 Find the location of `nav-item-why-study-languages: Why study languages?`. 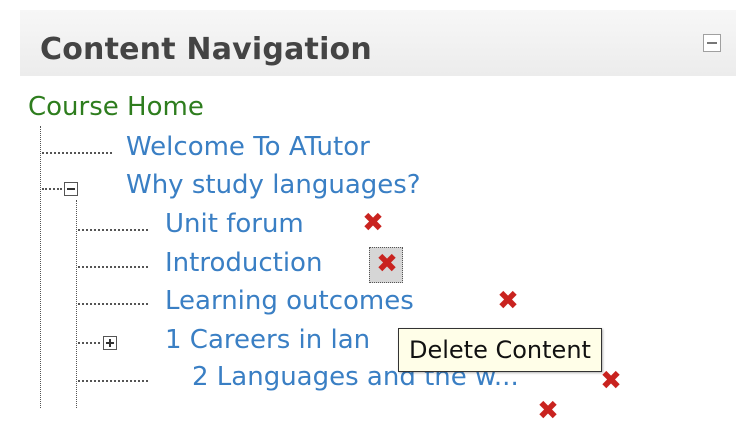

nav-item-why-study-languages: Why study languages? is located at coordinates (273, 185).